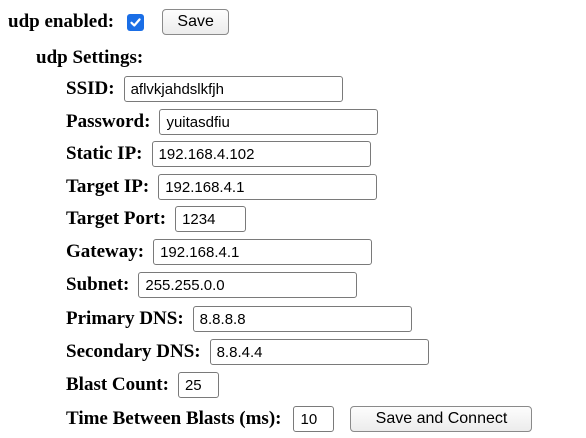 The width and height of the screenshot is (586, 438). Describe the element at coordinates (269, 122) in the screenshot. I see `password-field: yuitasdfiu` at that location.